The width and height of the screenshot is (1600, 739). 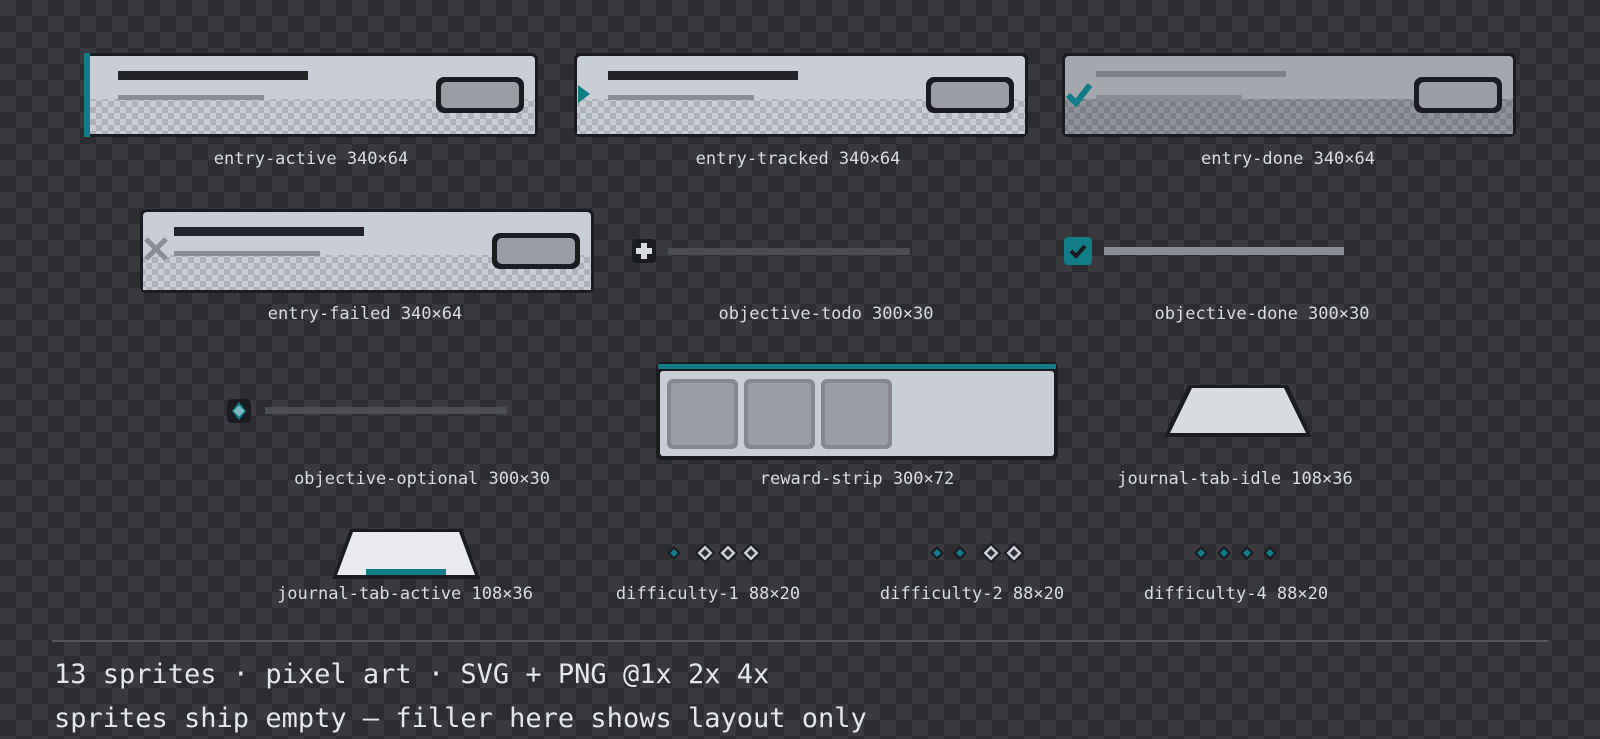 What do you see at coordinates (422, 479) in the screenshot?
I see `sprite-label: objective-optional 300×30` at bounding box center [422, 479].